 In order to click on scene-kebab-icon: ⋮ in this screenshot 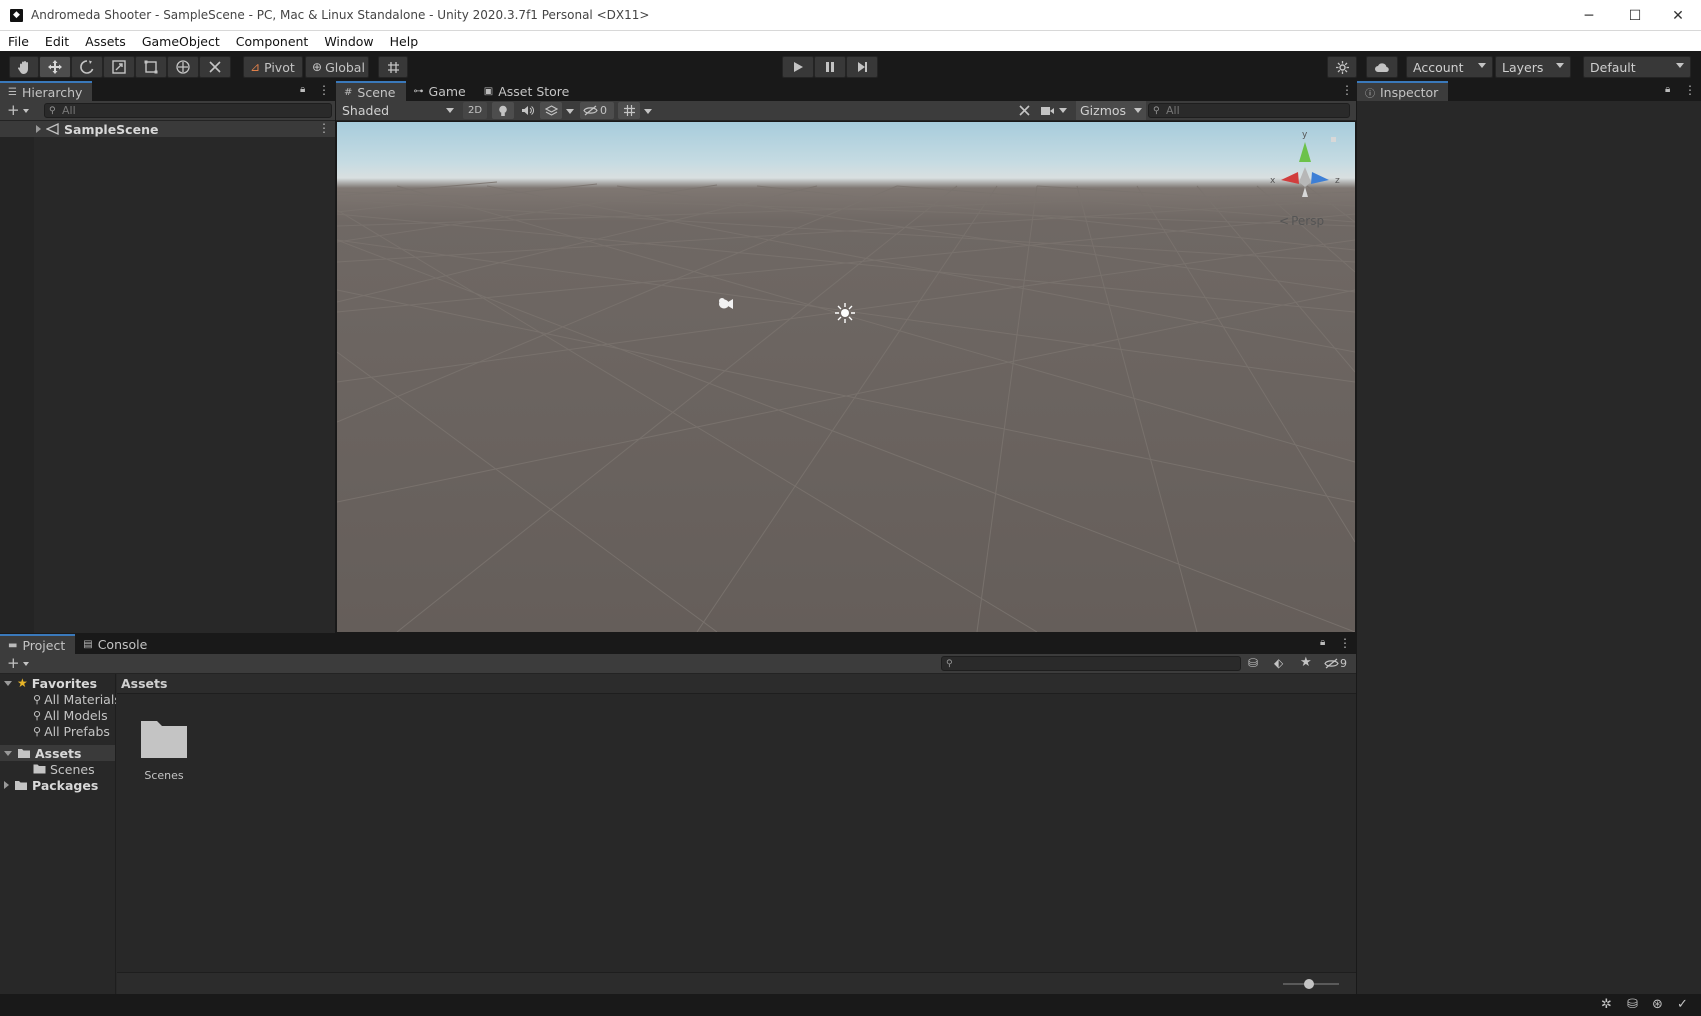, I will do `click(324, 128)`.